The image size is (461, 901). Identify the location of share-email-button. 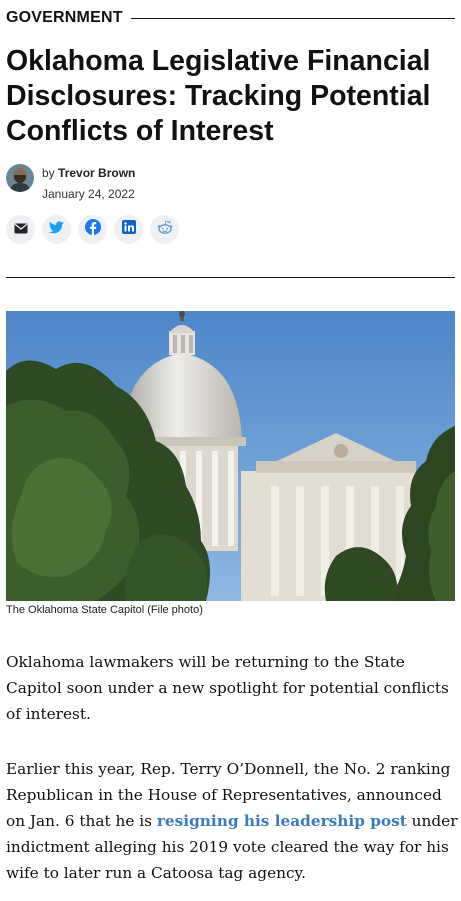
(20, 229).